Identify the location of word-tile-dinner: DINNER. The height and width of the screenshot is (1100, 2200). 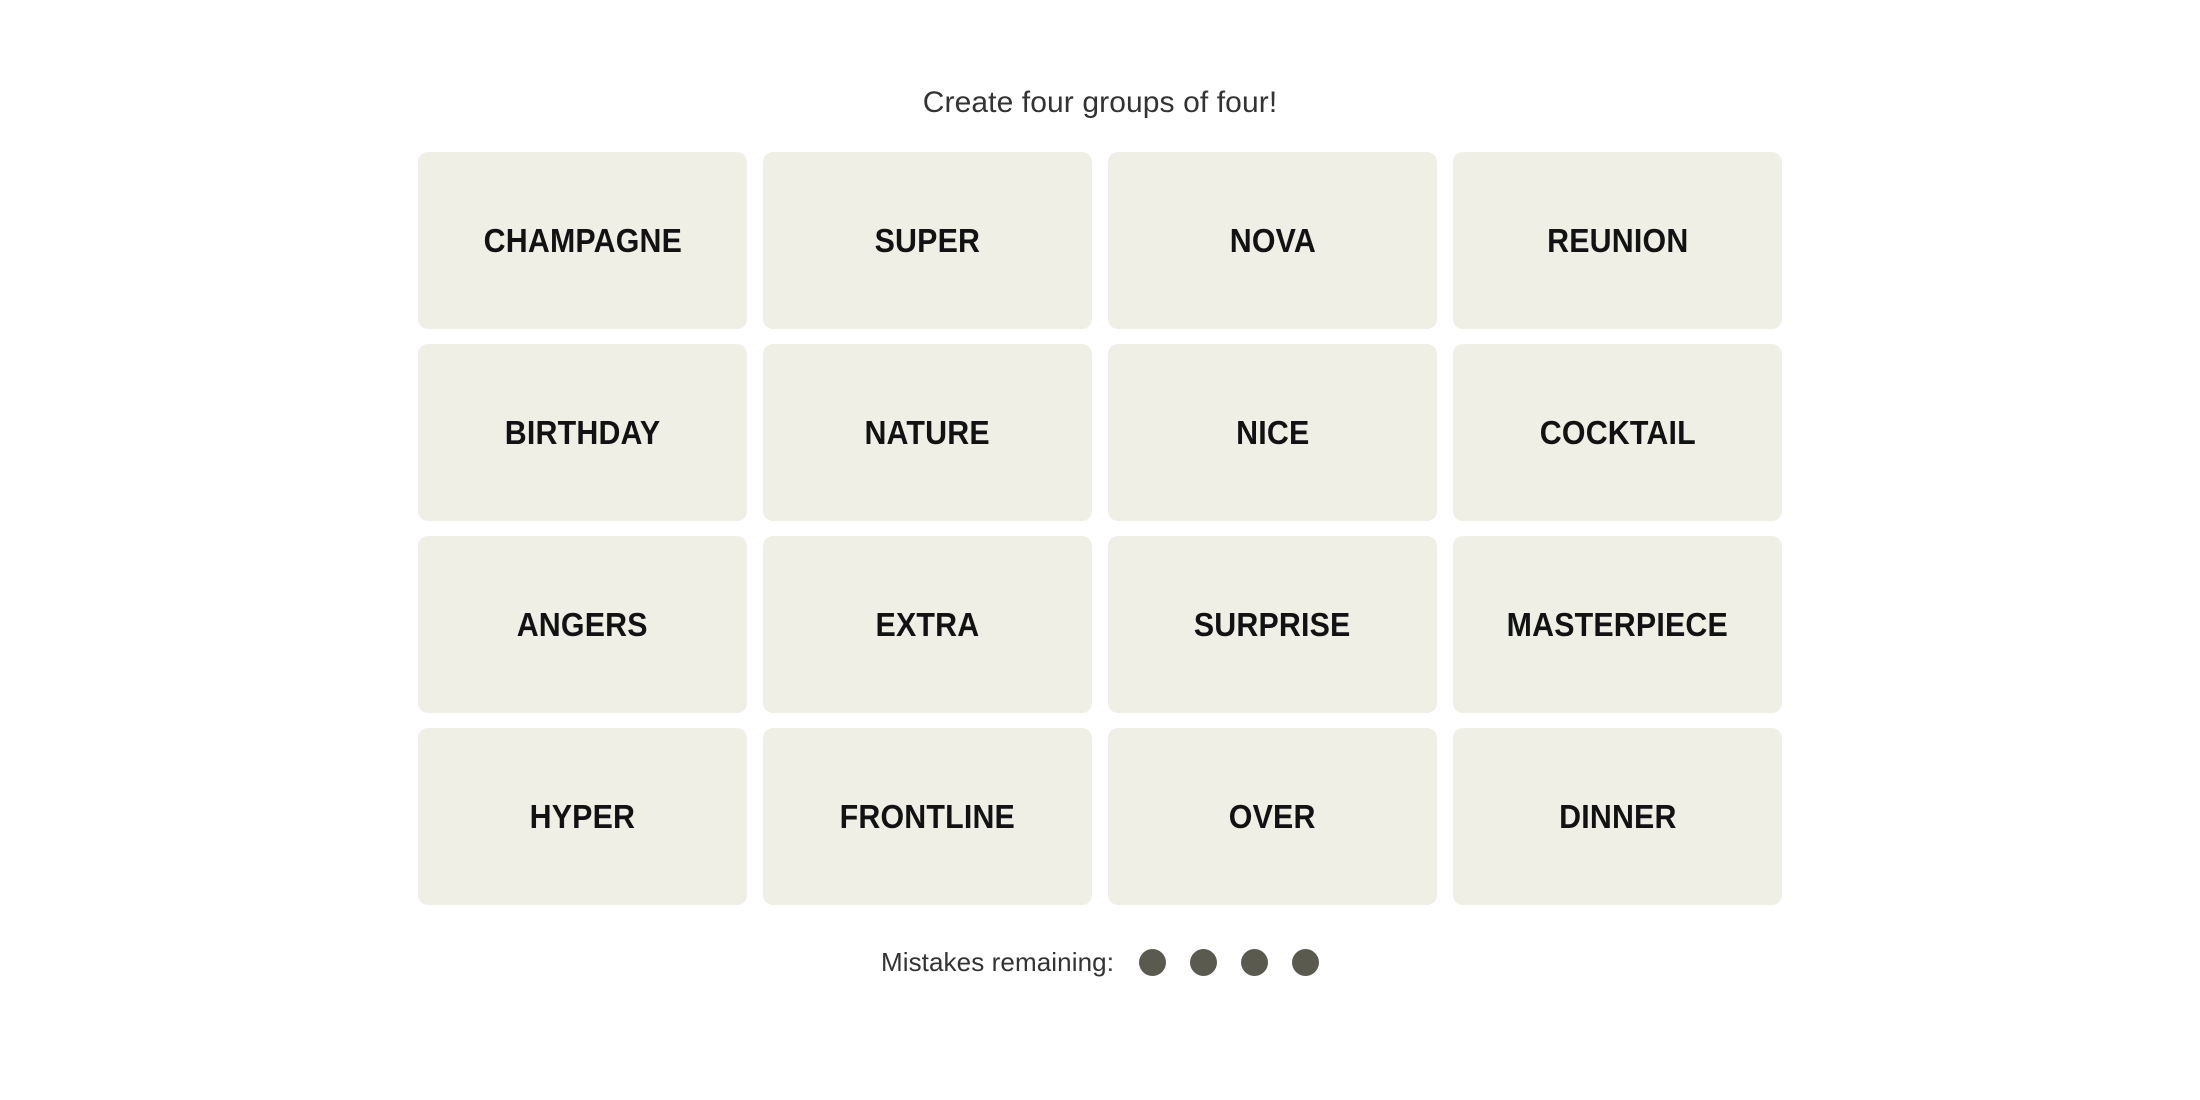
(1617, 816).